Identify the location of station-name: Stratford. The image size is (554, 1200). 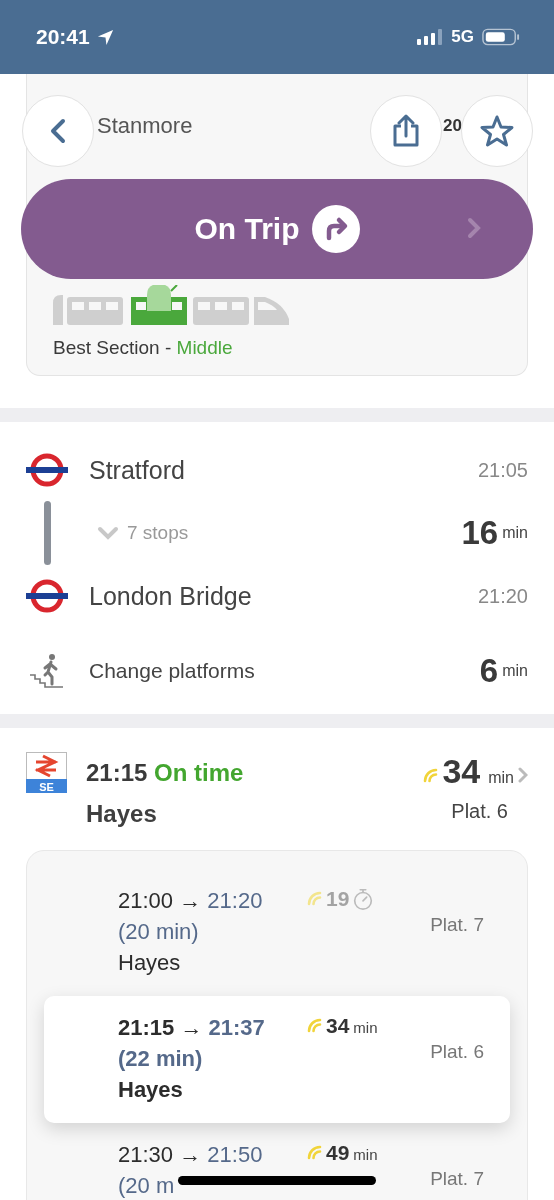
(137, 470).